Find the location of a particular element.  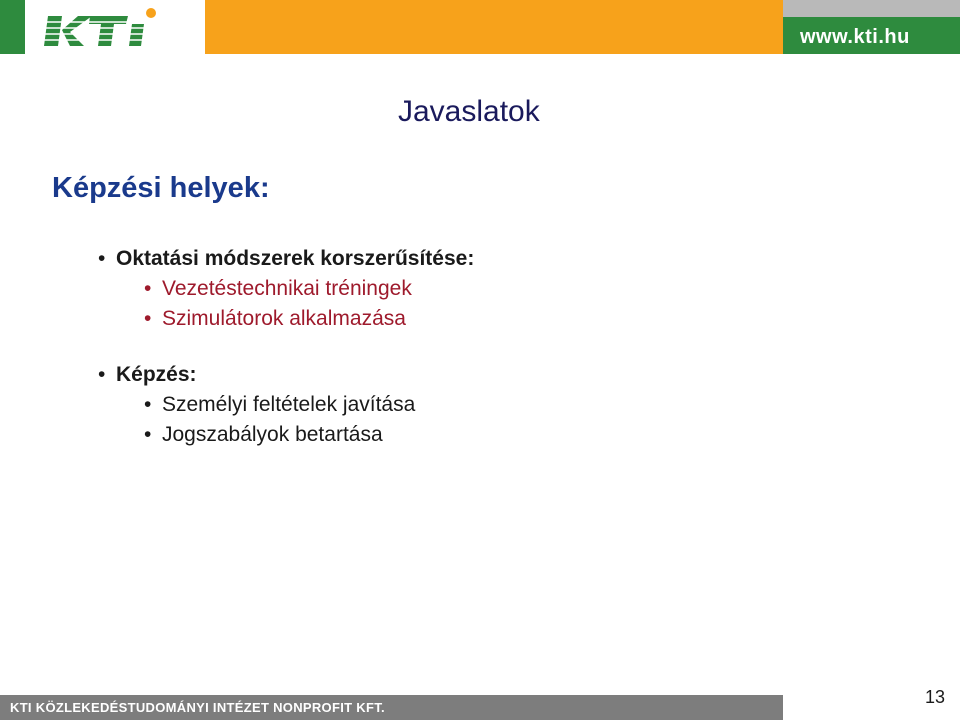

slide-subheading: Képzési helyek: is located at coordinates (161, 188).